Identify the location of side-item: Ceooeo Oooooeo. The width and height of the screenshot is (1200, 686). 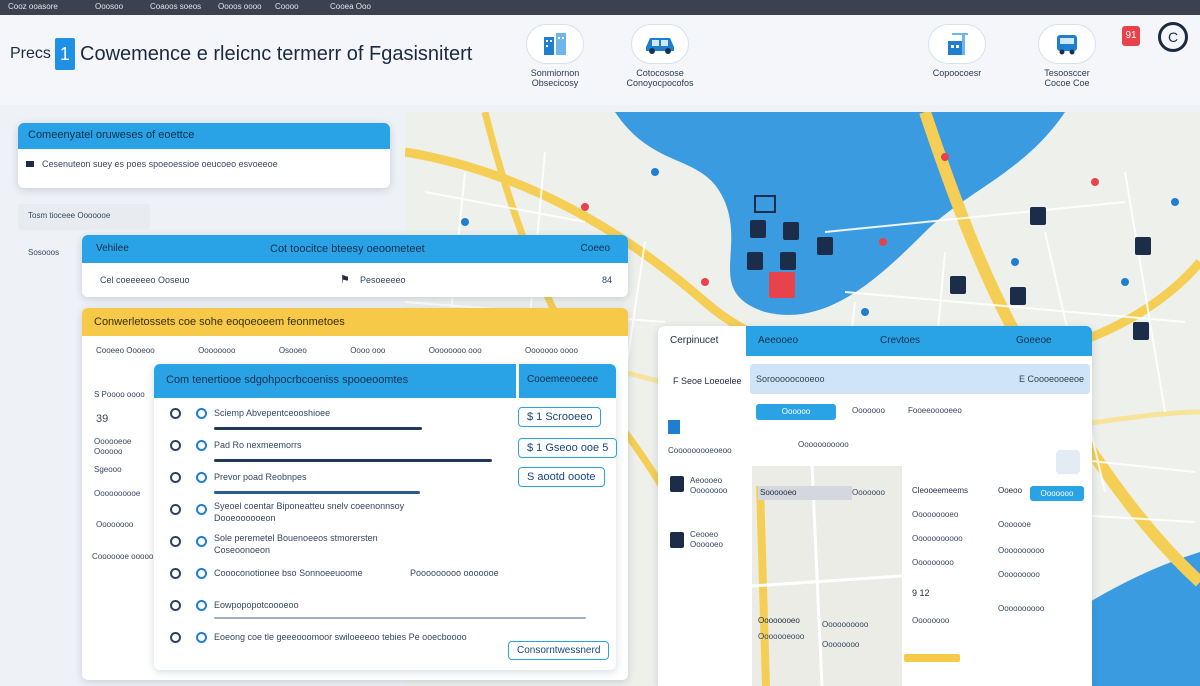
(706, 540).